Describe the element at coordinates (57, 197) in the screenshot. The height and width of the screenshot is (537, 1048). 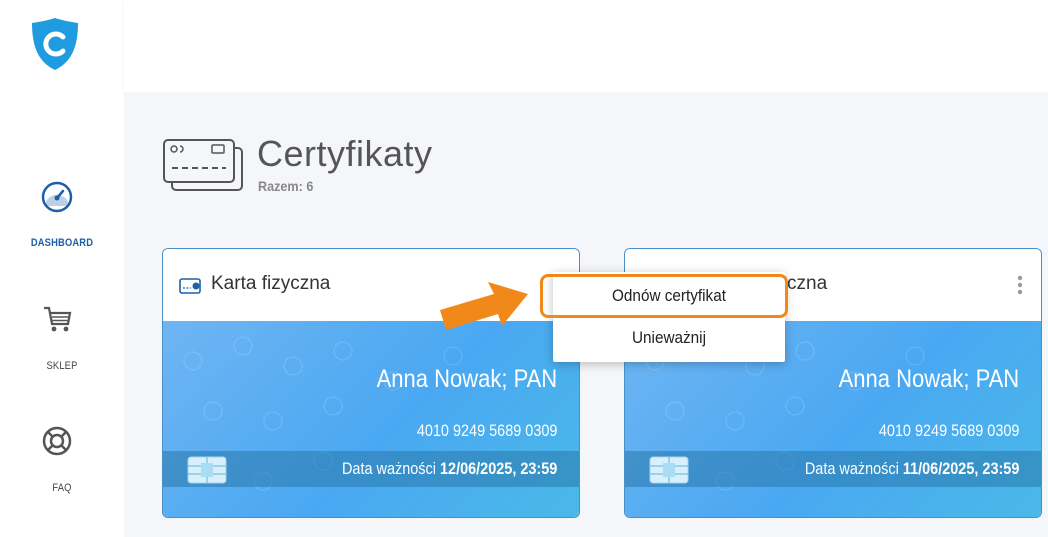
I see `speedometer-icon` at that location.